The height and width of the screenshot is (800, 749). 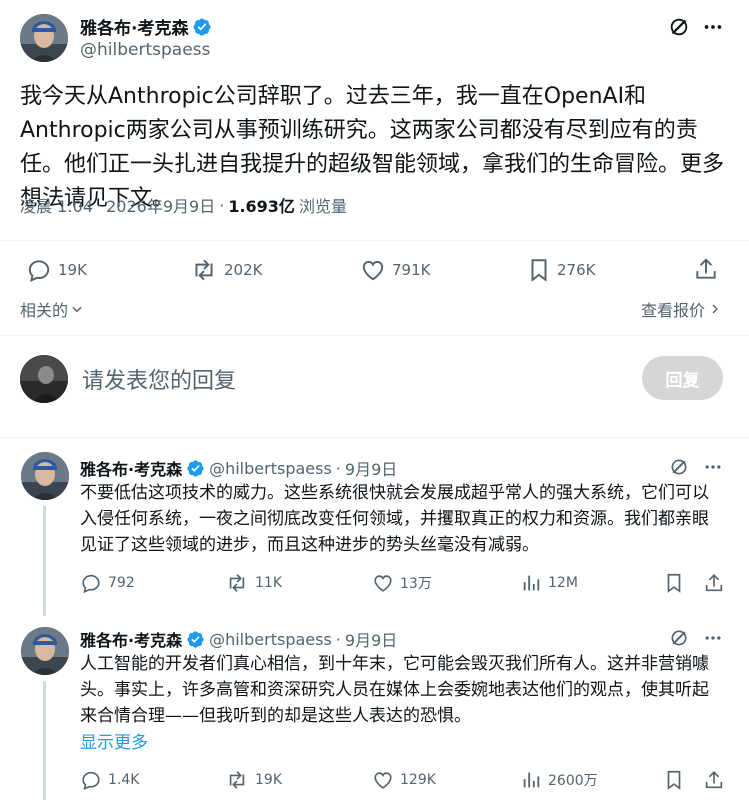 I want to click on repost-button: 11K, so click(x=253, y=583).